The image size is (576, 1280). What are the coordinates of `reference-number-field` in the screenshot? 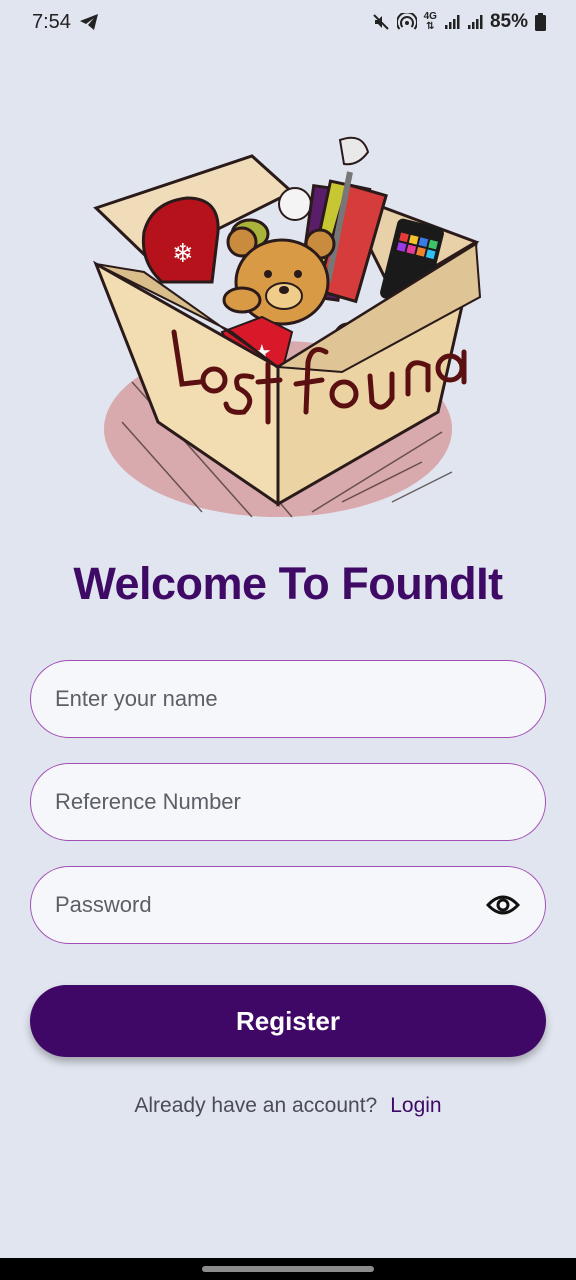 It's located at (288, 802).